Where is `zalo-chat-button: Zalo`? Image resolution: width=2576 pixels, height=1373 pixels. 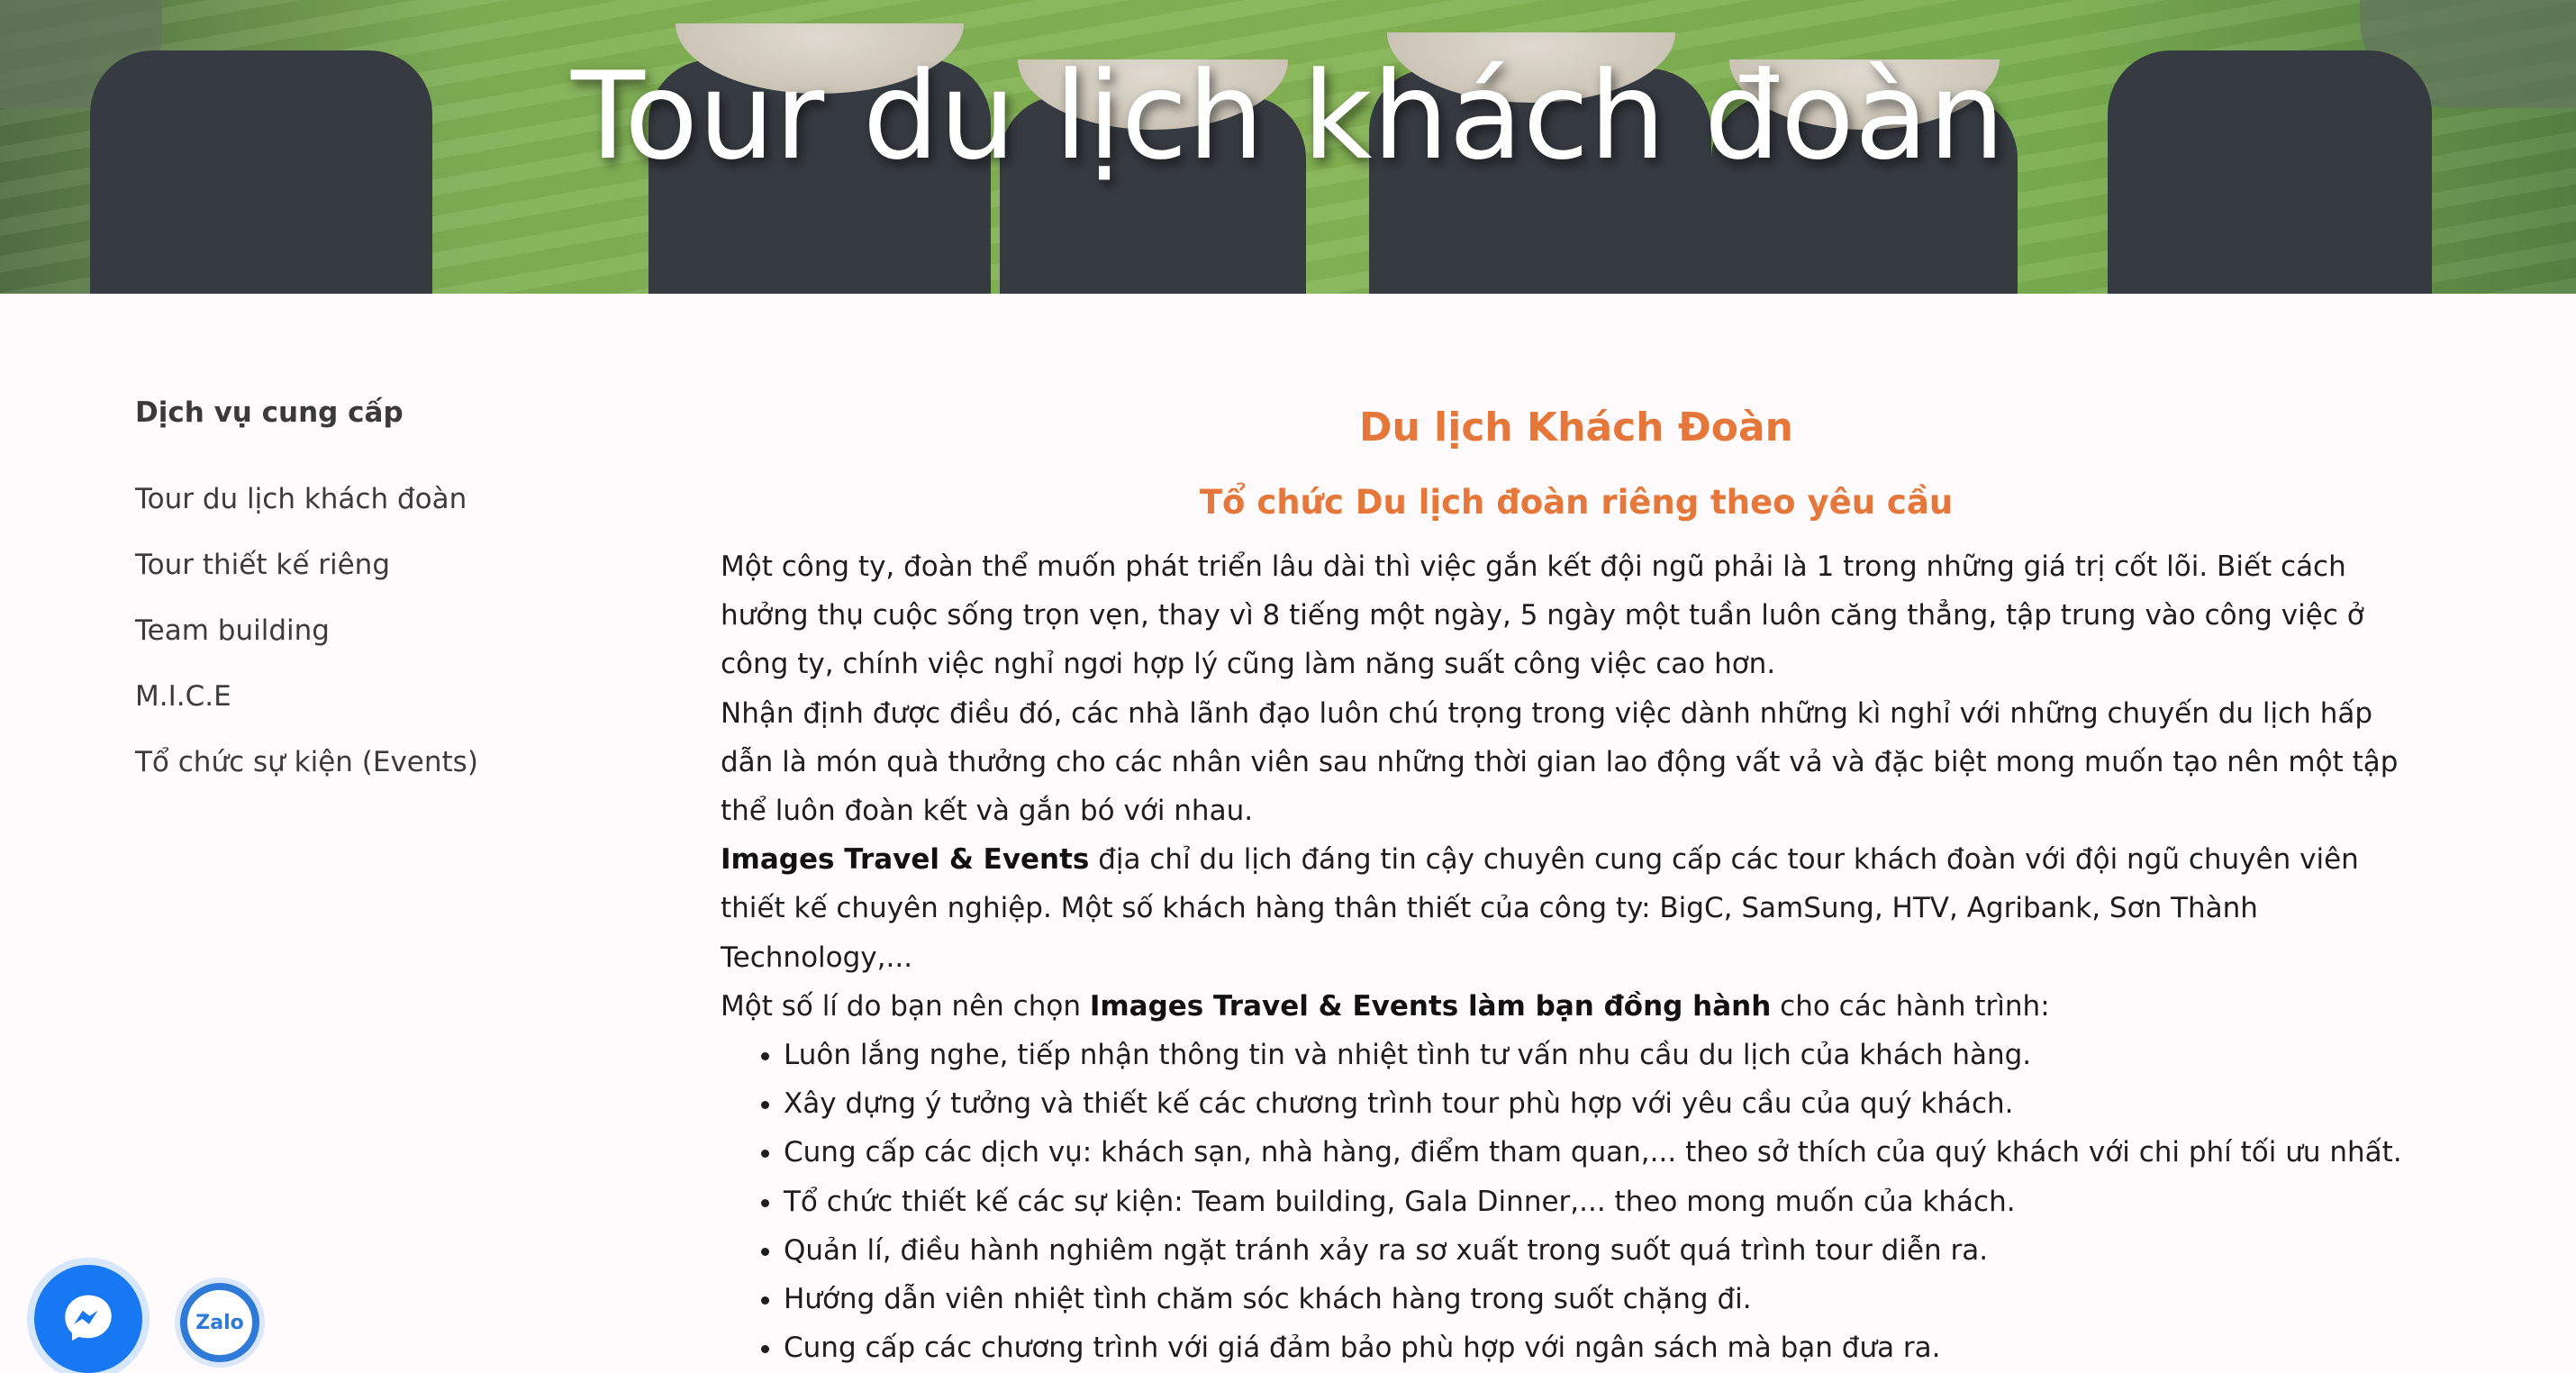 zalo-chat-button: Zalo is located at coordinates (219, 1322).